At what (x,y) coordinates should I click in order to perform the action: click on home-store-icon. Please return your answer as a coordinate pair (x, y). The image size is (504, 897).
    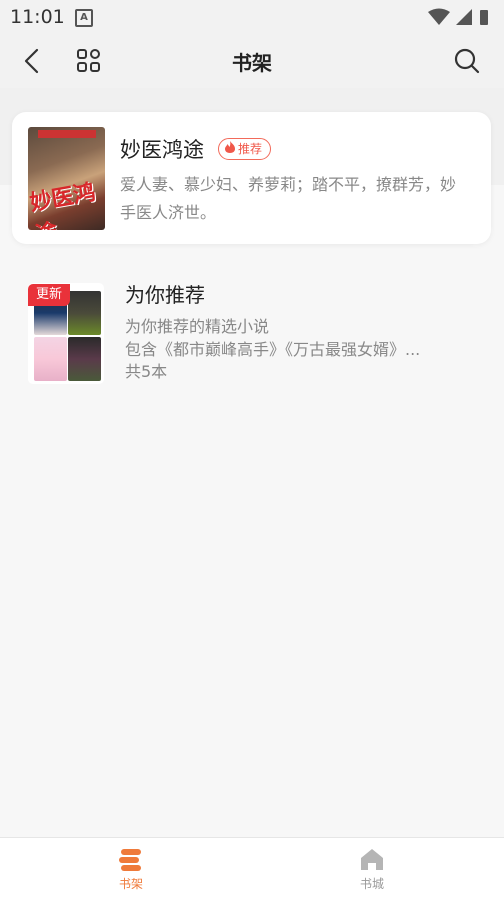
    Looking at the image, I should click on (372, 859).